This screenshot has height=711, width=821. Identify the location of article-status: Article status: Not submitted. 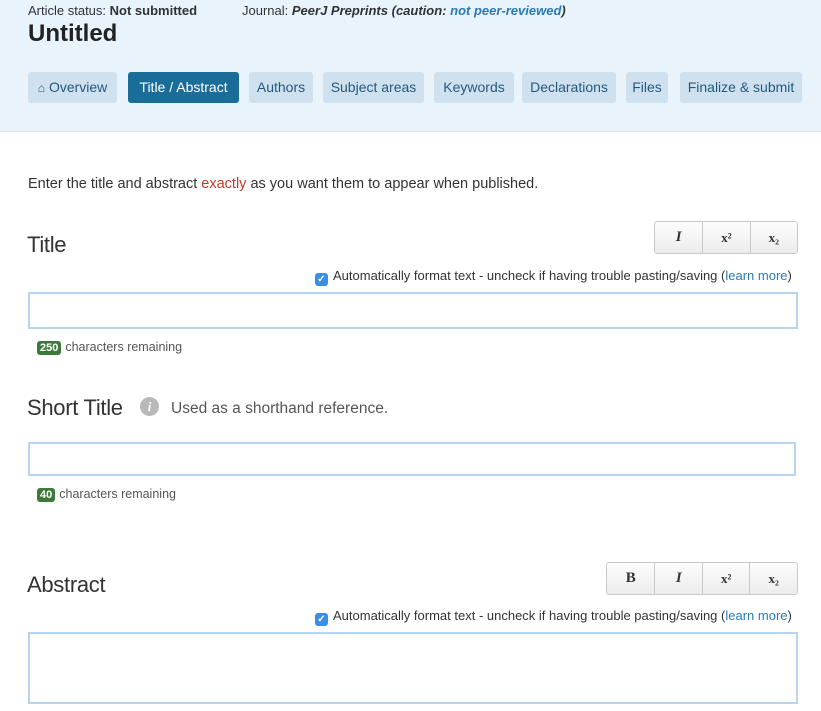
(112, 10).